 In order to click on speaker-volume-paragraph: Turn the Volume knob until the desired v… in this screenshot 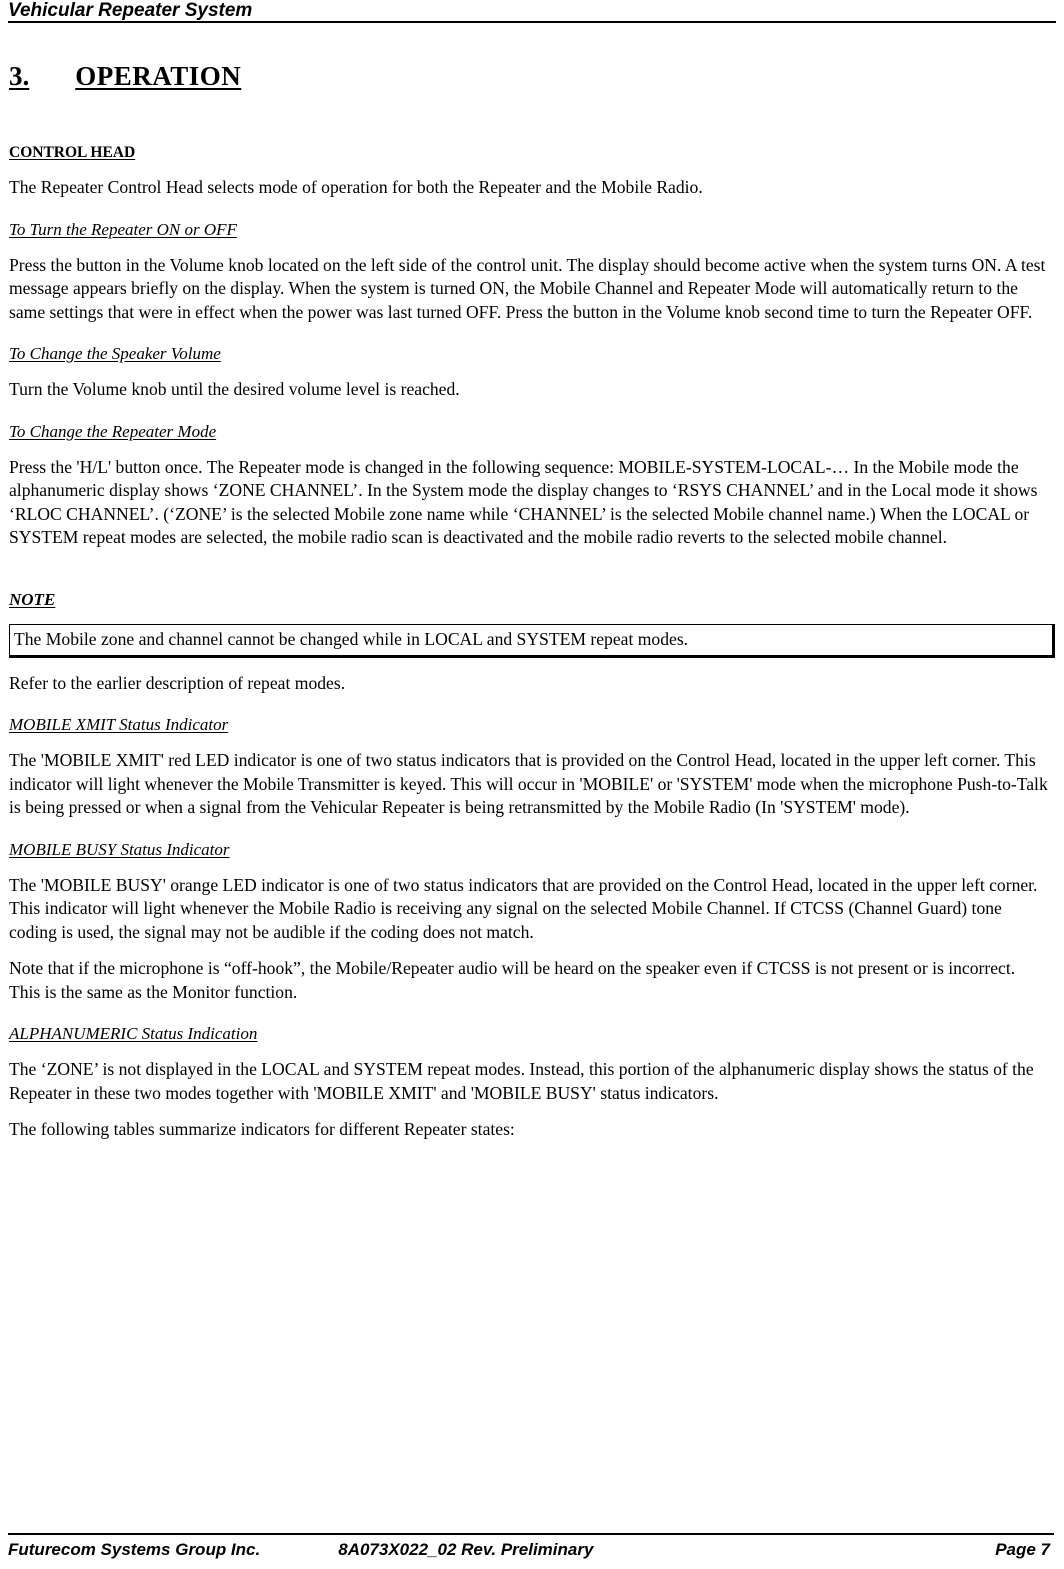, I will do `click(234, 389)`.